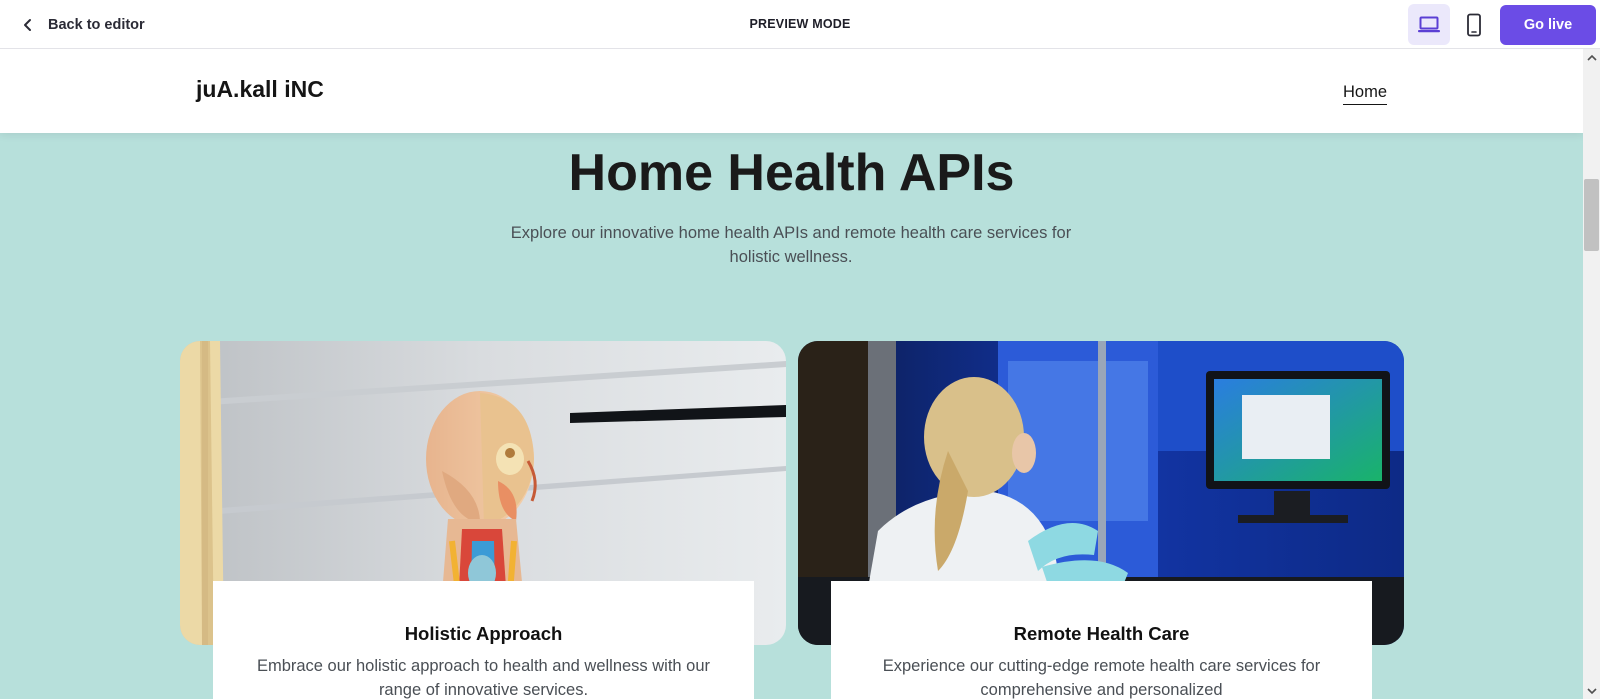  What do you see at coordinates (791, 173) in the screenshot?
I see `hero-title: Home Health APIs` at bounding box center [791, 173].